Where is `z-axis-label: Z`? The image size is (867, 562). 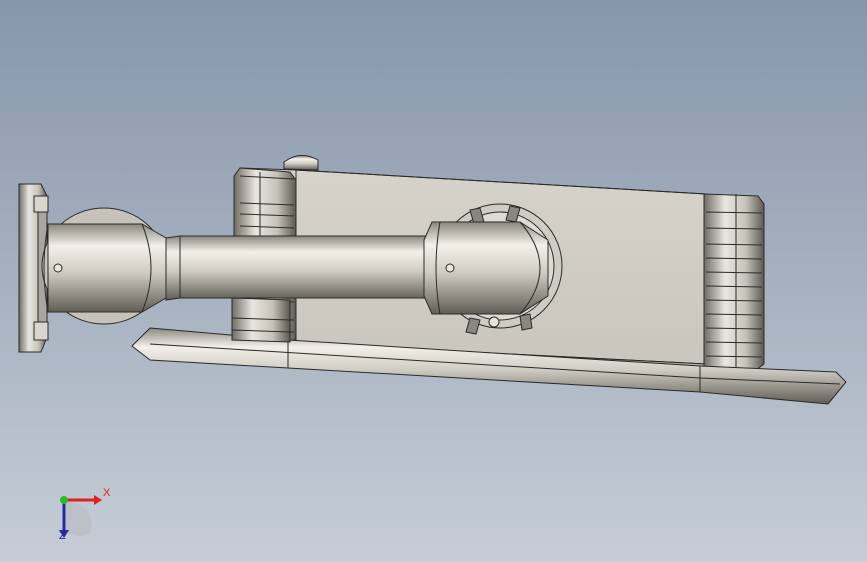
z-axis-label: Z is located at coordinates (62, 536).